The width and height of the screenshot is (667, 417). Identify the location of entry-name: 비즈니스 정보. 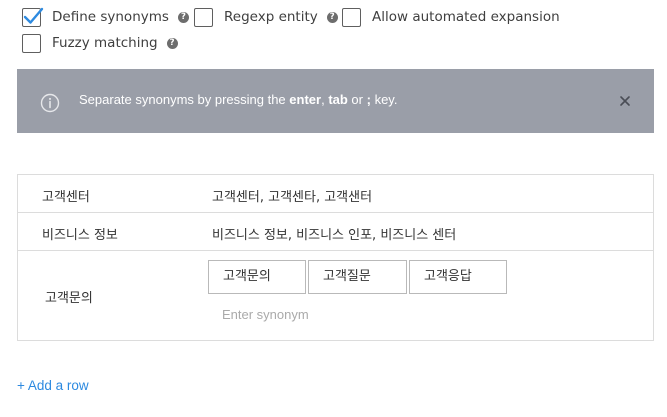
(80, 235).